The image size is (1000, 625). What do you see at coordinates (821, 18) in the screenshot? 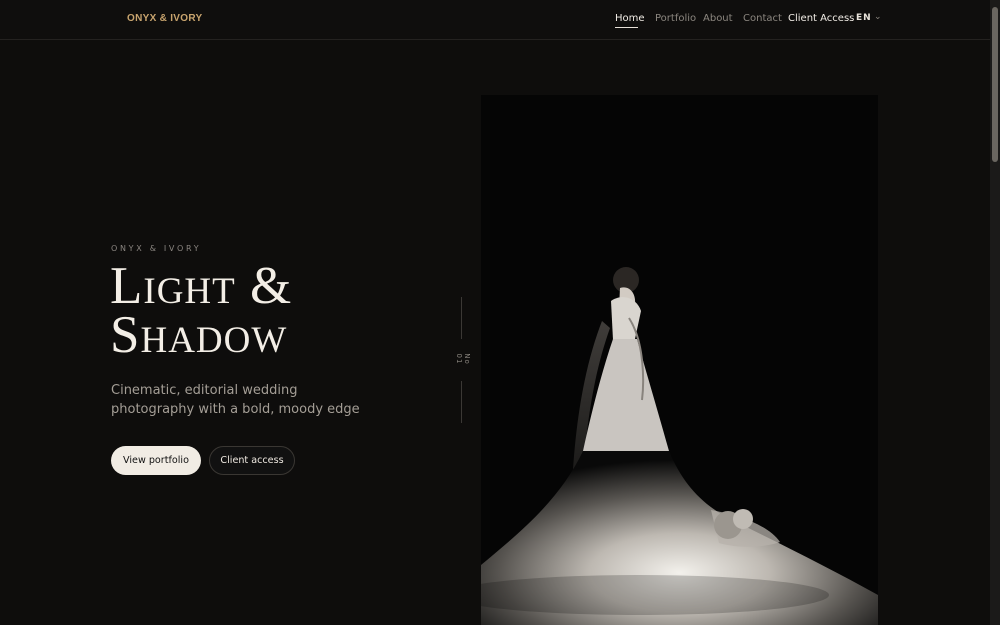
I see `nav-client-access: Client Access` at bounding box center [821, 18].